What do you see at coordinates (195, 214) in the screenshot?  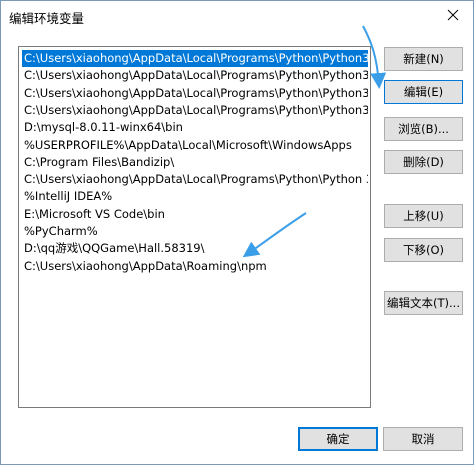 I see `path-list-item: E:\Microsoft VS Code\bin` at bounding box center [195, 214].